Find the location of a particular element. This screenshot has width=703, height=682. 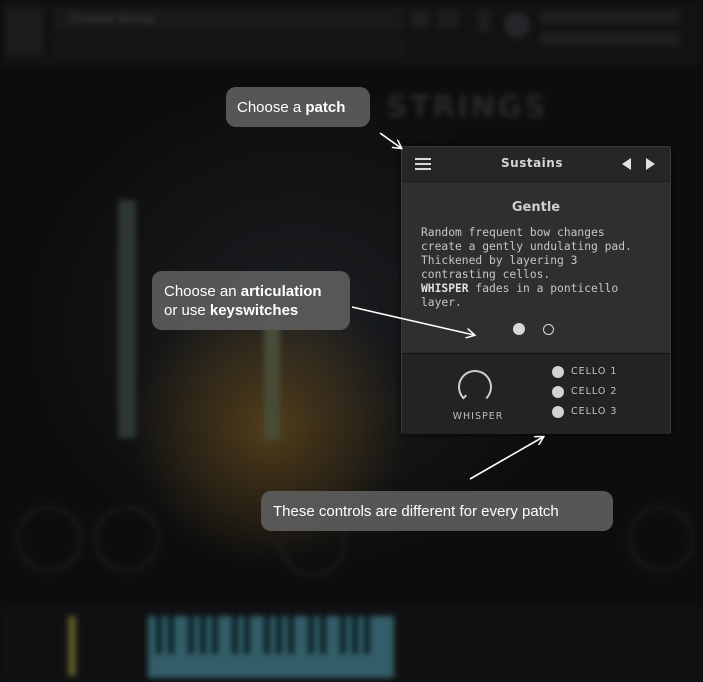

arrow-to-controls is located at coordinates (506, 458).